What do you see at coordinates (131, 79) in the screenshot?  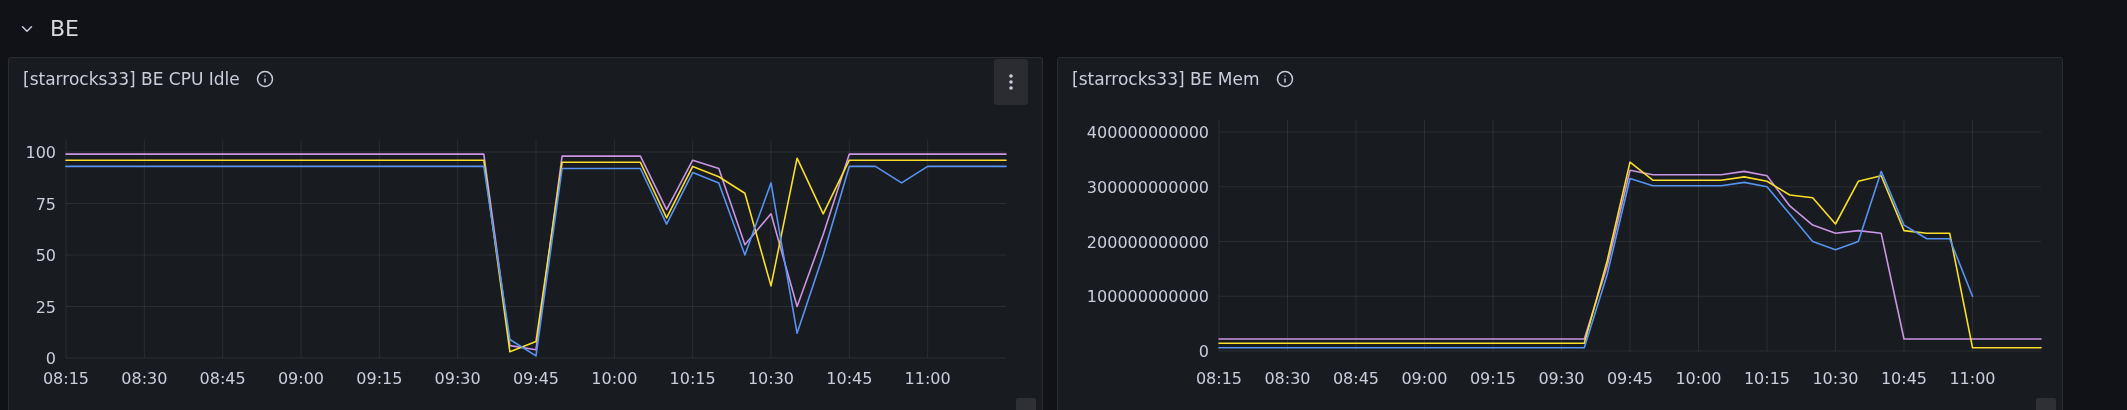 I see `panel-title: [starrocks33] BE CPU Idle` at bounding box center [131, 79].